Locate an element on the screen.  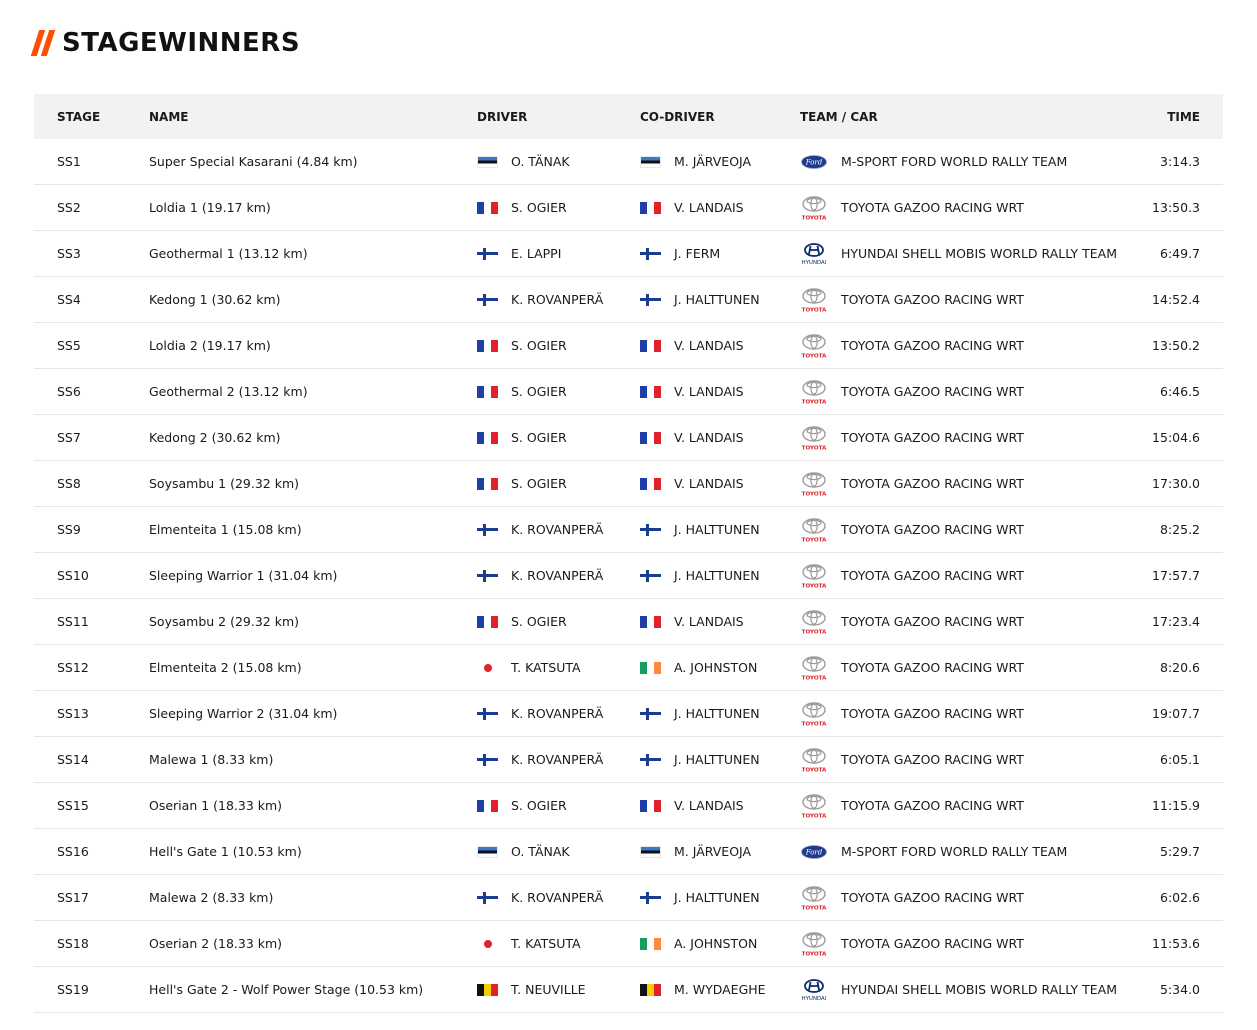
stage-cell: SS9 is located at coordinates (69, 529).